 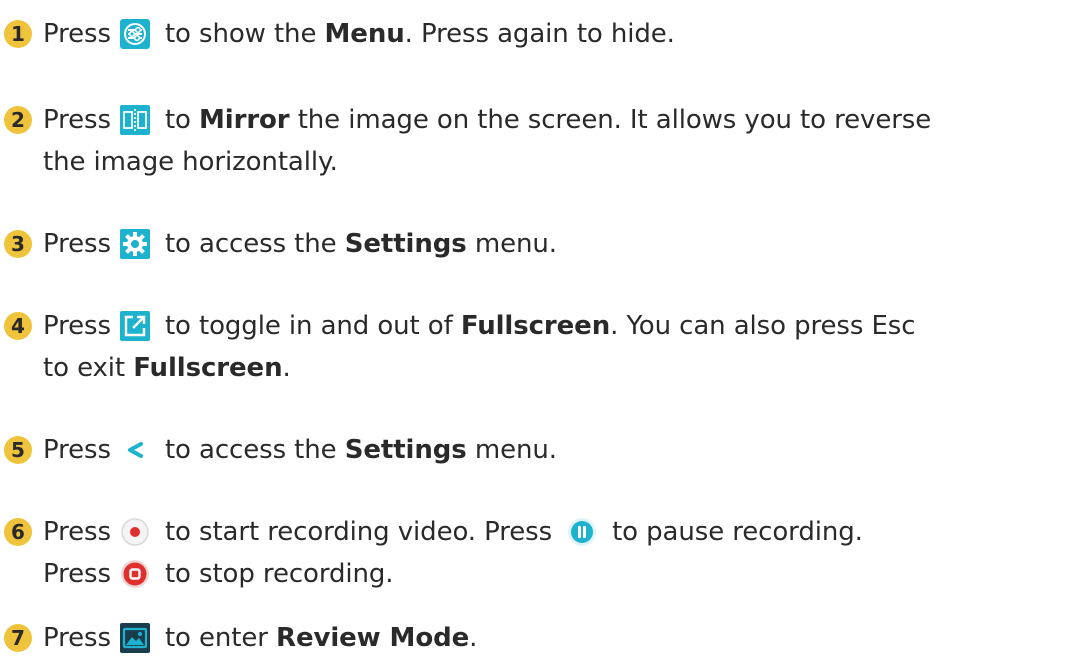 What do you see at coordinates (18, 326) in the screenshot?
I see `step-number: 4` at bounding box center [18, 326].